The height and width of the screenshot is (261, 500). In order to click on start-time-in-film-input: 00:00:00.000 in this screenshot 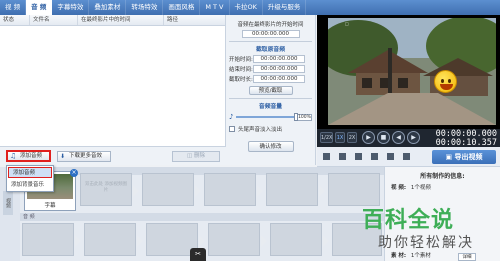, I will do `click(270, 34)`.